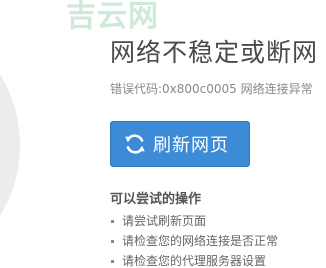  Describe the element at coordinates (135, 144) in the screenshot. I see `refresh-icon` at that location.